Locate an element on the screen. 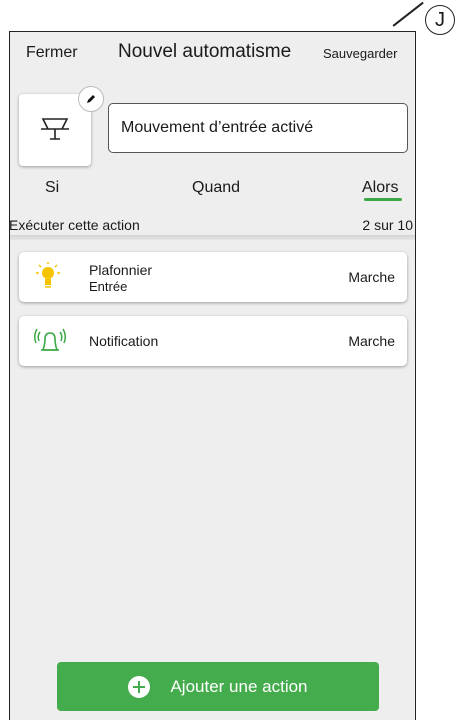 Image resolution: width=459 pixels, height=720 pixels. lightbulb-icon is located at coordinates (48, 275).